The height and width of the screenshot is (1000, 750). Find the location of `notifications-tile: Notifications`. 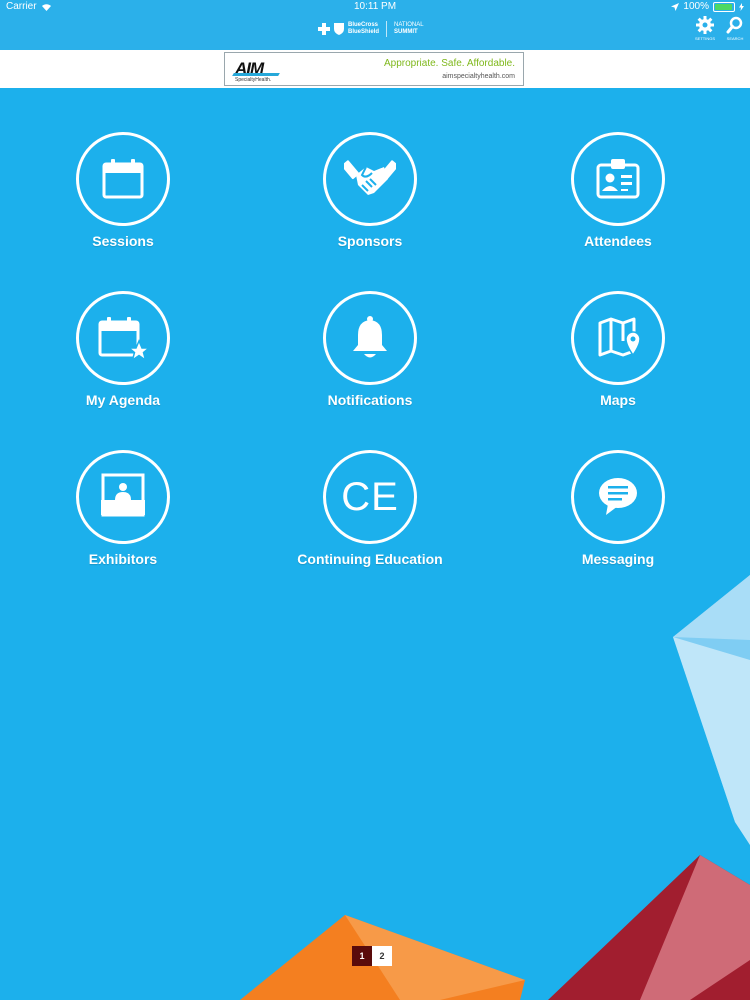

notifications-tile: Notifications is located at coordinates (370, 349).